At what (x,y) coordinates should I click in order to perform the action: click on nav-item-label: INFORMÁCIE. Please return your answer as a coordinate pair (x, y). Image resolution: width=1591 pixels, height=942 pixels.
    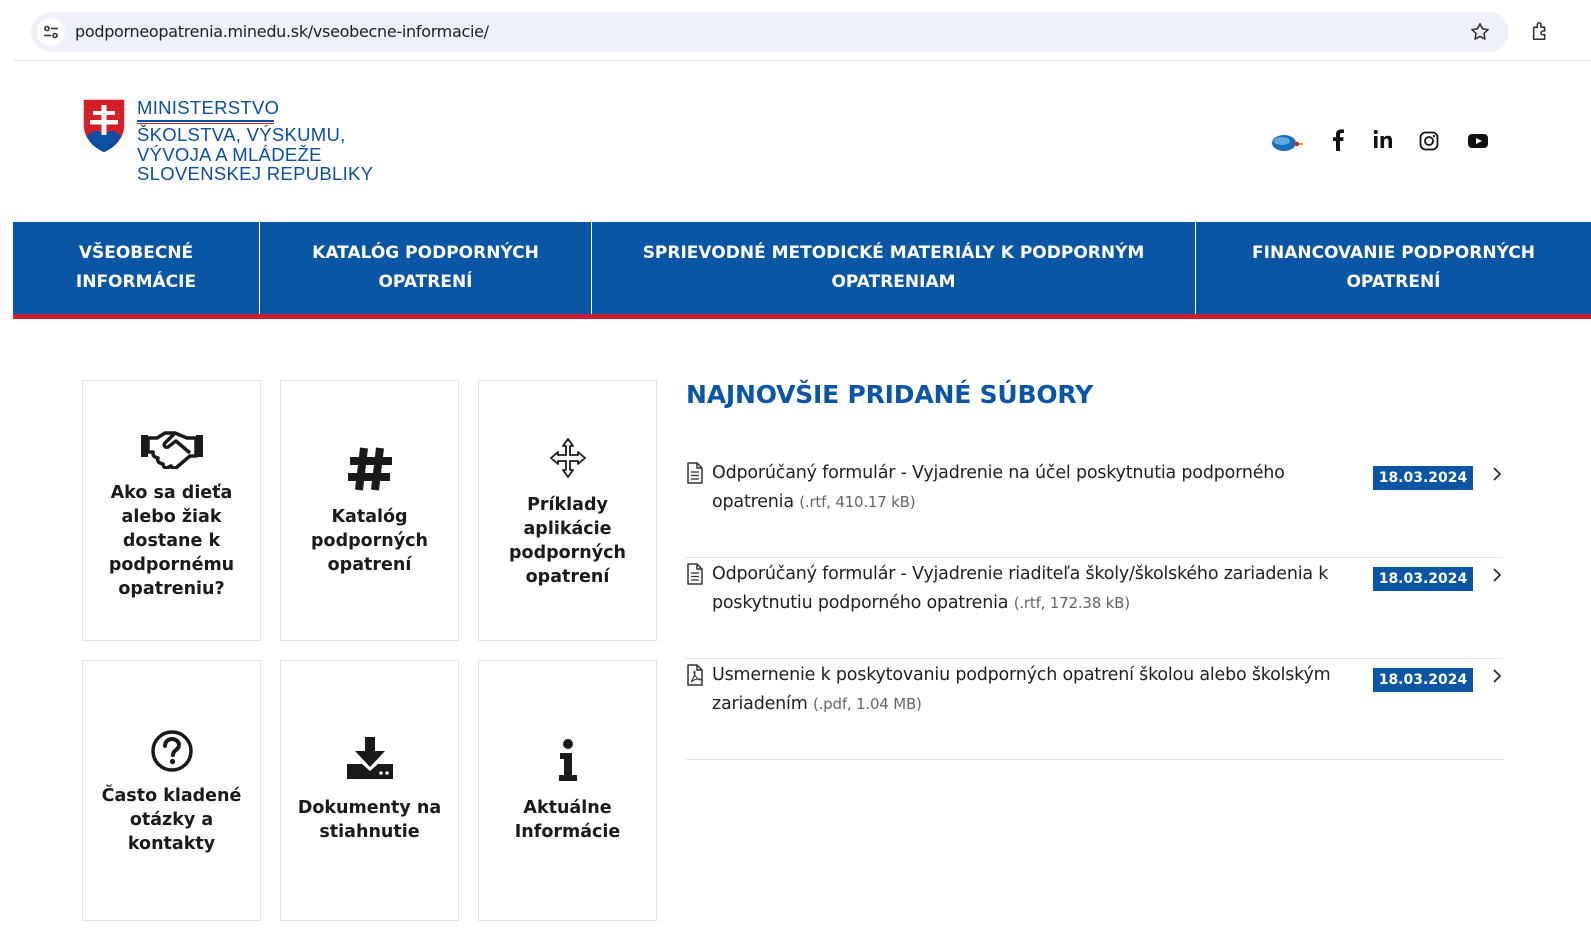
    Looking at the image, I should click on (136, 282).